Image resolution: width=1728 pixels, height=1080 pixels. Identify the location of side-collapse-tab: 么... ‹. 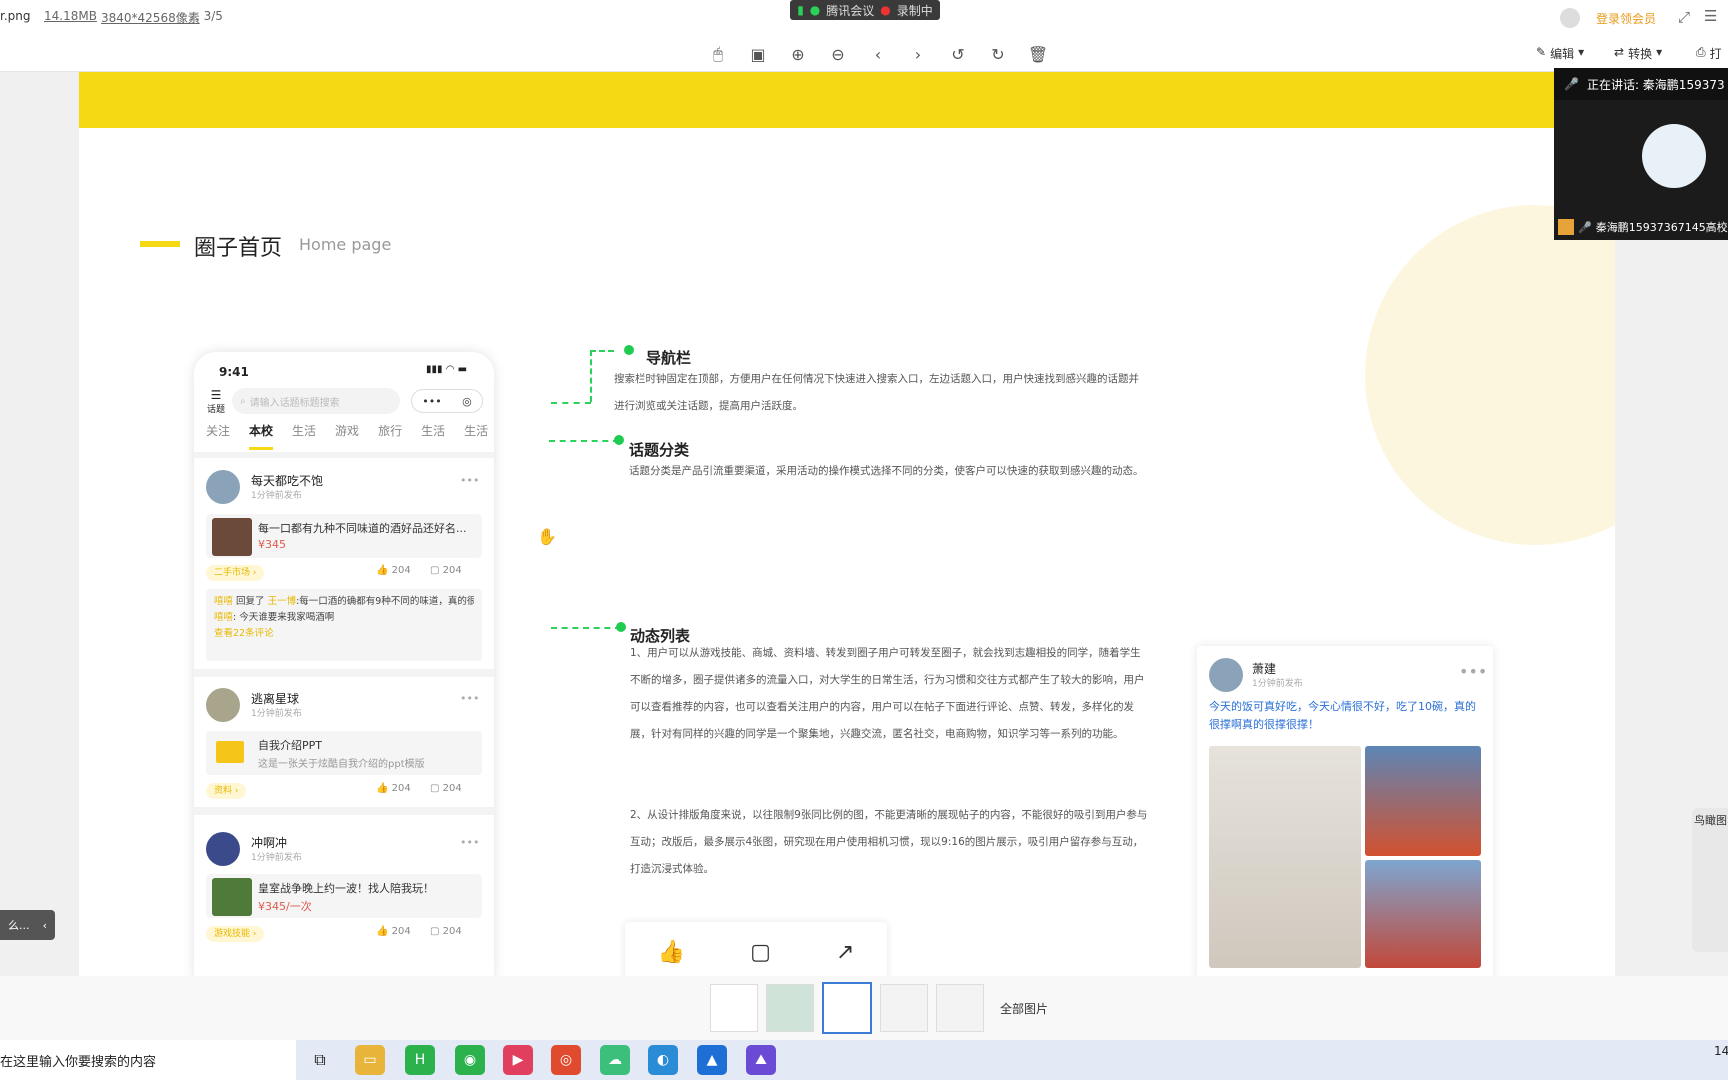
(27, 925).